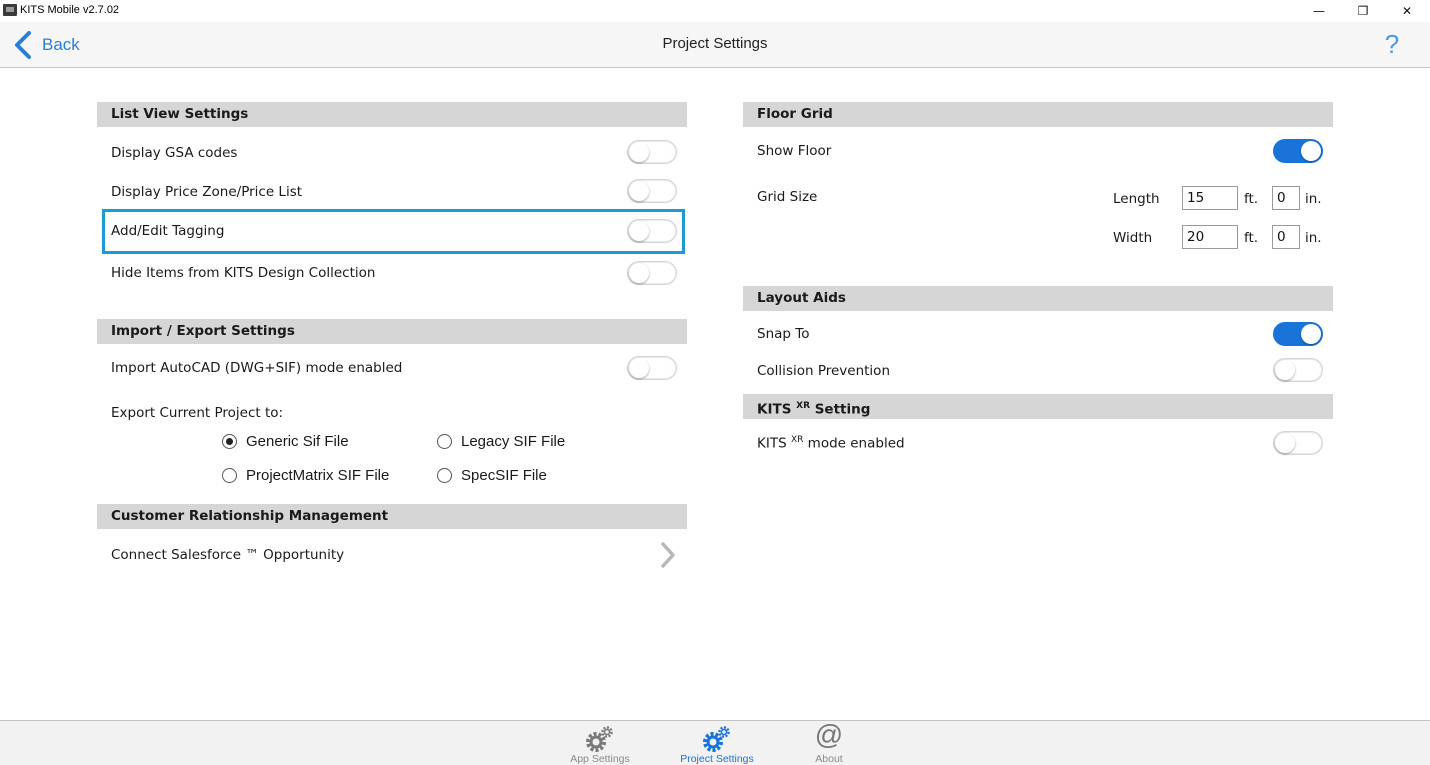 The height and width of the screenshot is (765, 1430). I want to click on close-button: ✕, so click(1407, 11).